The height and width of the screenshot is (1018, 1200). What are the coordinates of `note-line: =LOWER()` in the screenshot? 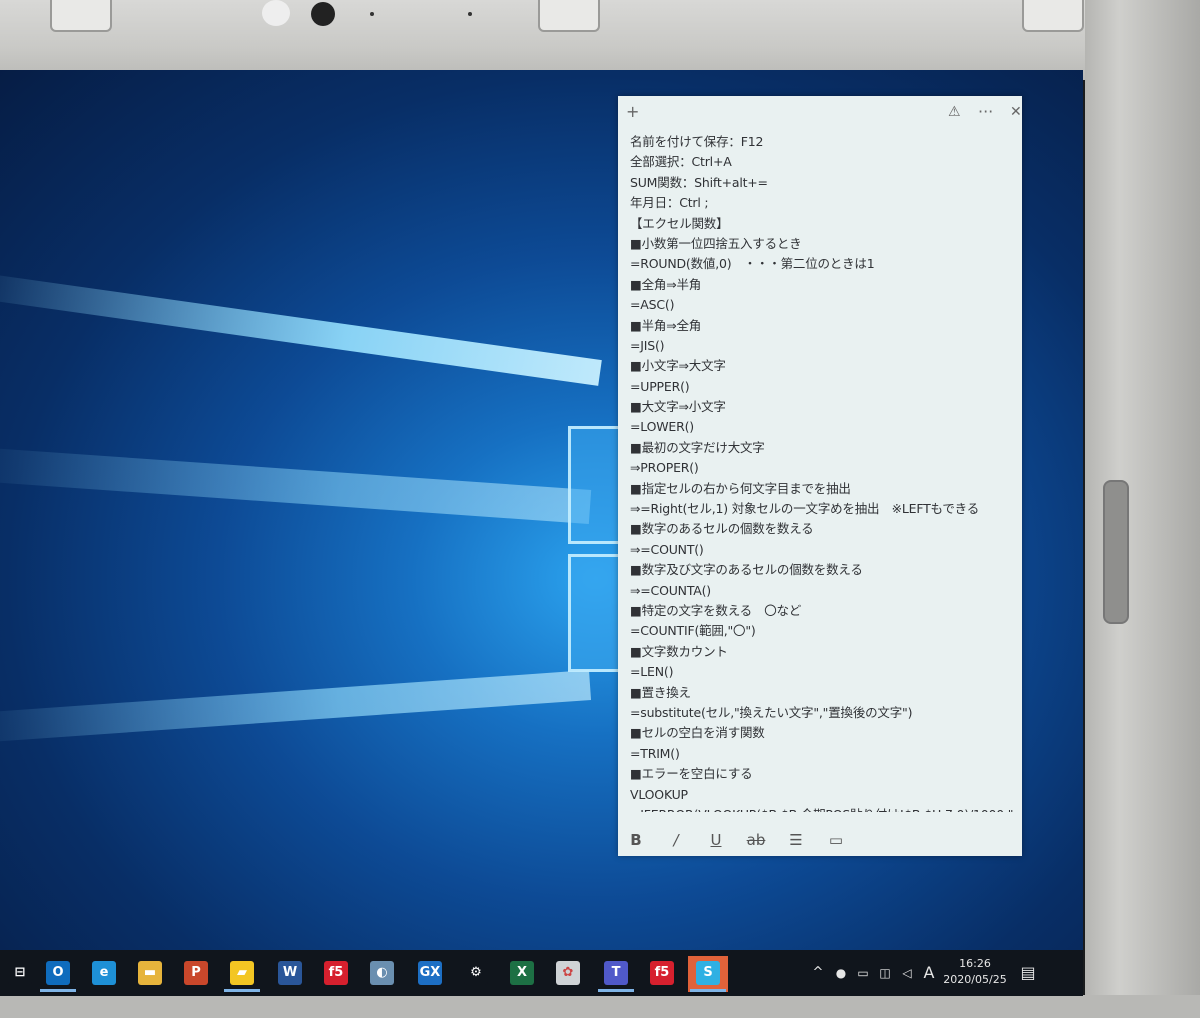 It's located at (662, 427).